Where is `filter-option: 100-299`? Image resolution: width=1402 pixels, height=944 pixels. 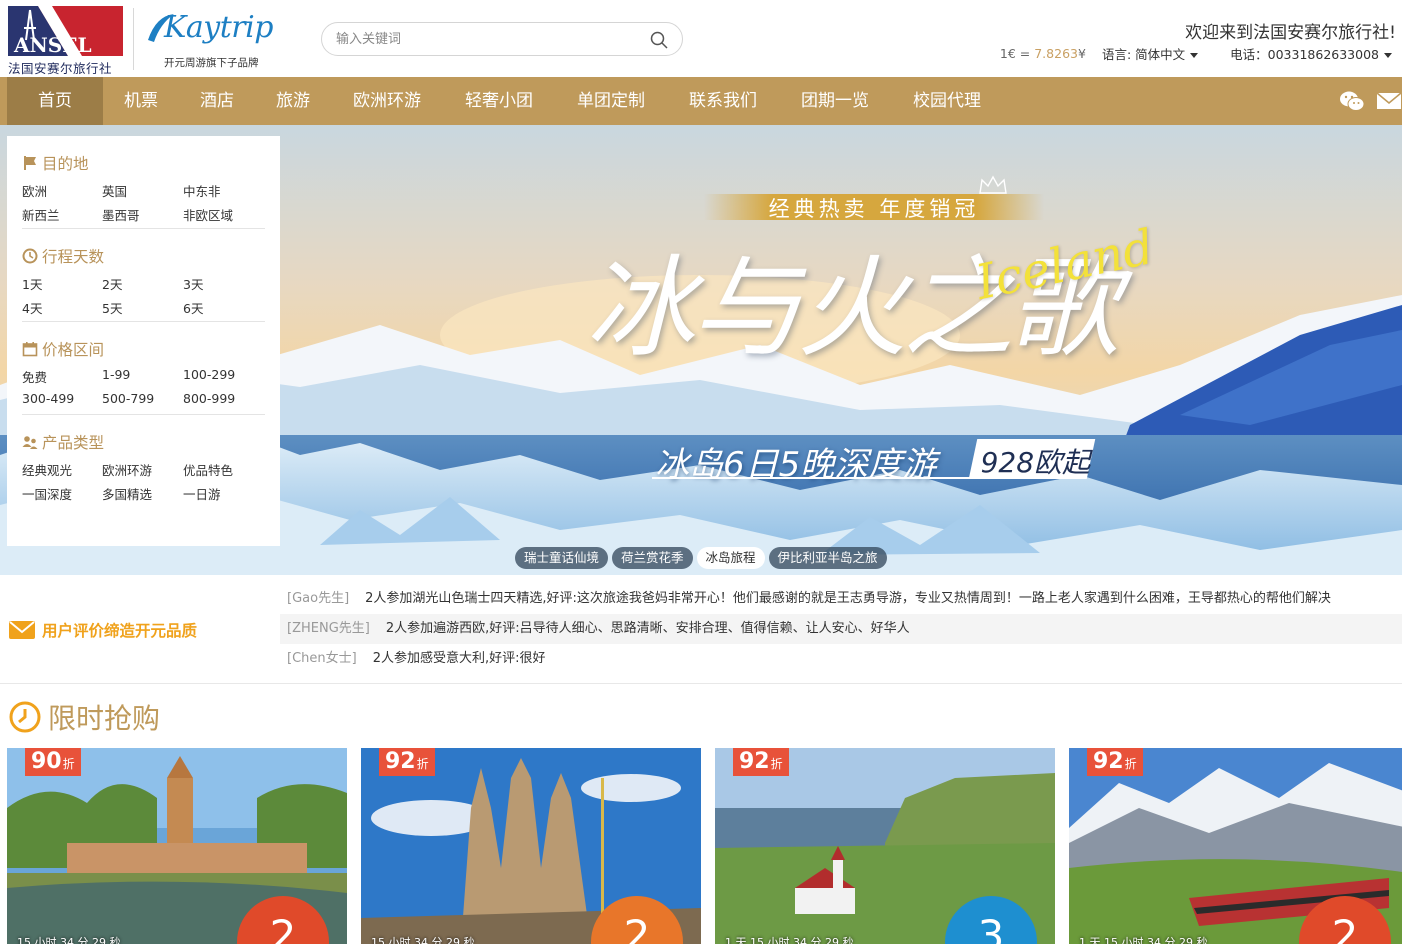 filter-option: 100-299 is located at coordinates (209, 374).